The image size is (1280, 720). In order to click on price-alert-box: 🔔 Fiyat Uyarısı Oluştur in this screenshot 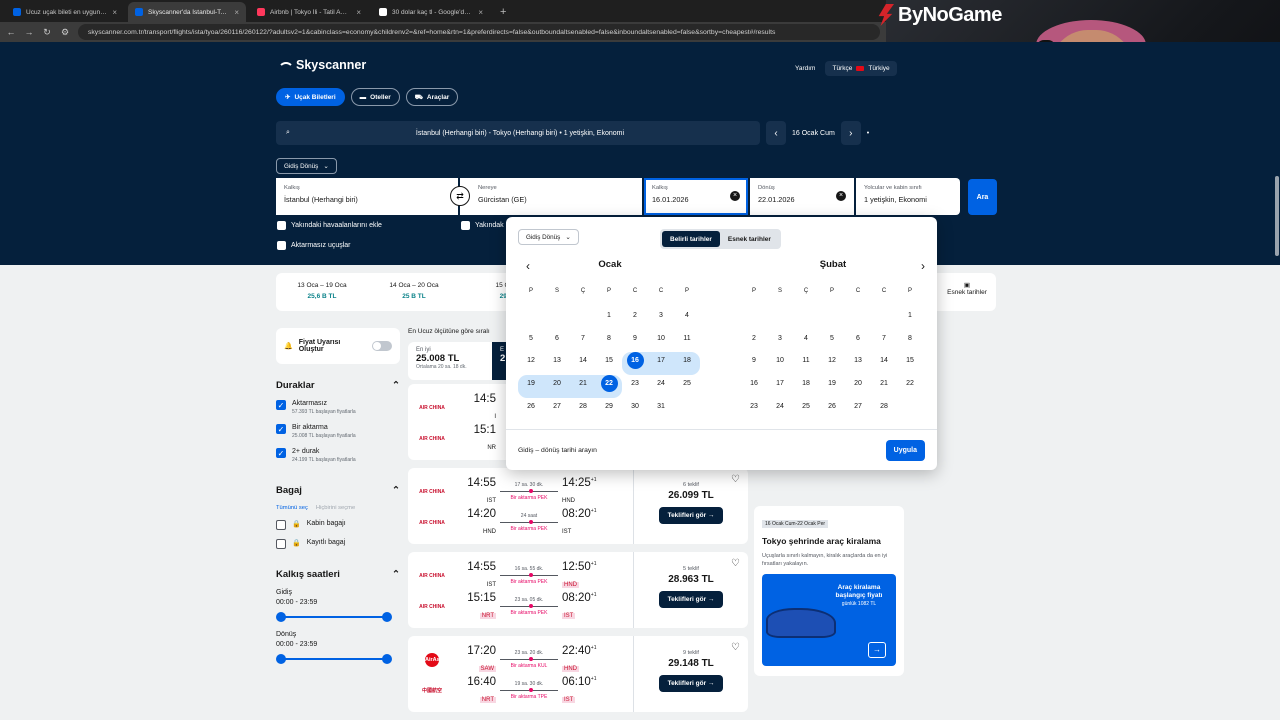, I will do `click(338, 346)`.